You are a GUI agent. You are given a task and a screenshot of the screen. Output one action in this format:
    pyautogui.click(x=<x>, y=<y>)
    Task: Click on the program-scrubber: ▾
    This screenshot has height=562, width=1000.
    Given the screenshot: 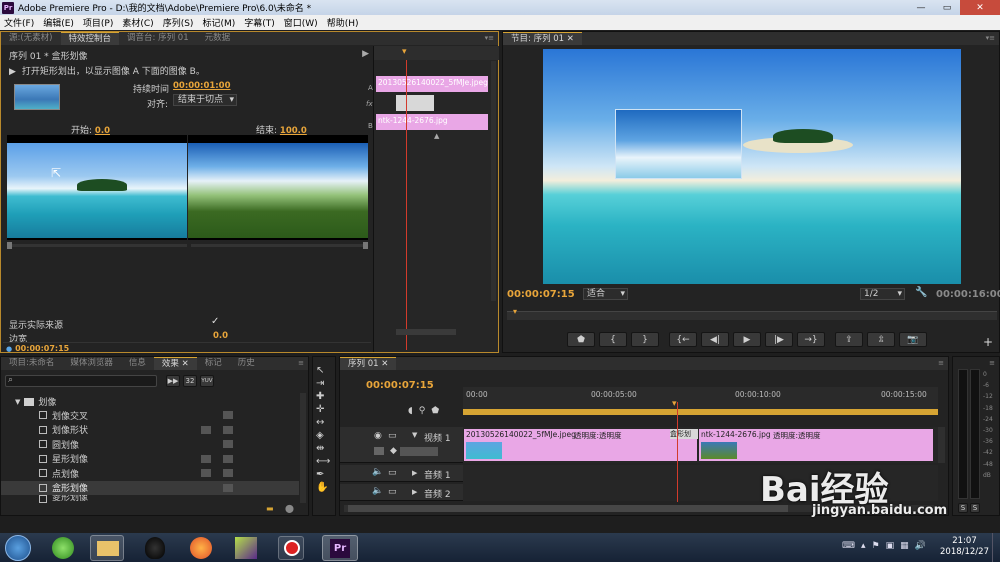 What is the action you would take?
    pyautogui.click(x=752, y=313)
    